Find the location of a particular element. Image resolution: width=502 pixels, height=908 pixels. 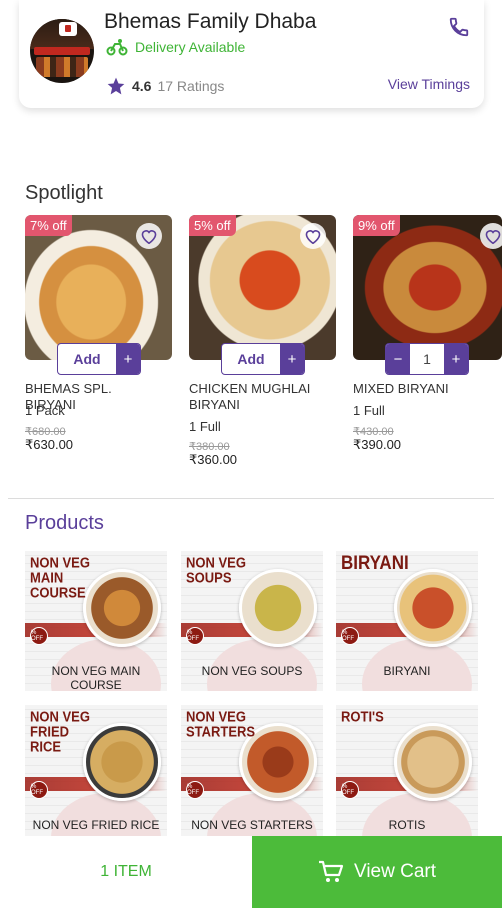

category-tile: ROTI'S % OFF ROTIS is located at coordinates (407, 775).